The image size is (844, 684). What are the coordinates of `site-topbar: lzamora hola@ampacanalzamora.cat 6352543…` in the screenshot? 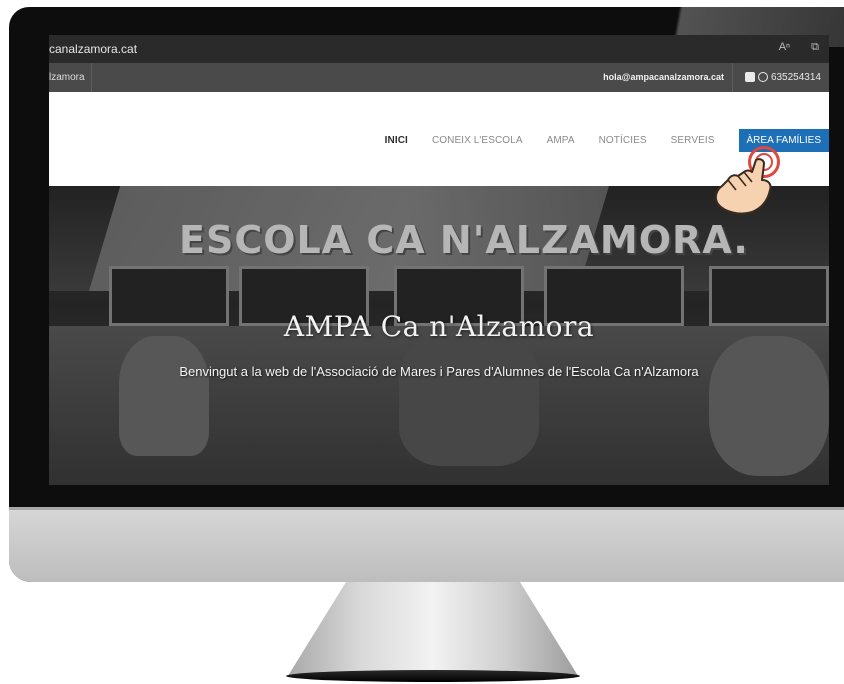 It's located at (439, 77).